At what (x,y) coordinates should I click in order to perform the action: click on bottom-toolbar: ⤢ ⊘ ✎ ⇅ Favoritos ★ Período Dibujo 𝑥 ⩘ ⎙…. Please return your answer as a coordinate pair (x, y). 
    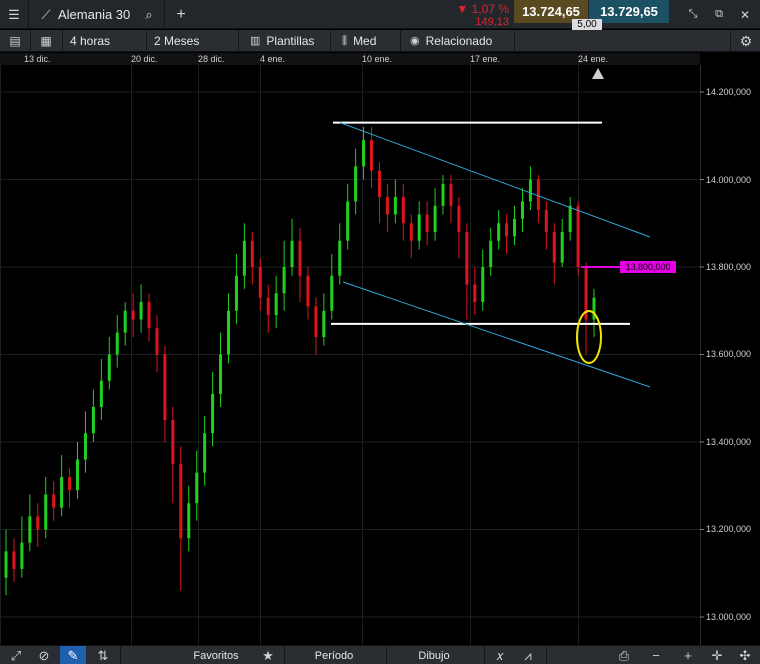
    Looking at the image, I should click on (380, 654).